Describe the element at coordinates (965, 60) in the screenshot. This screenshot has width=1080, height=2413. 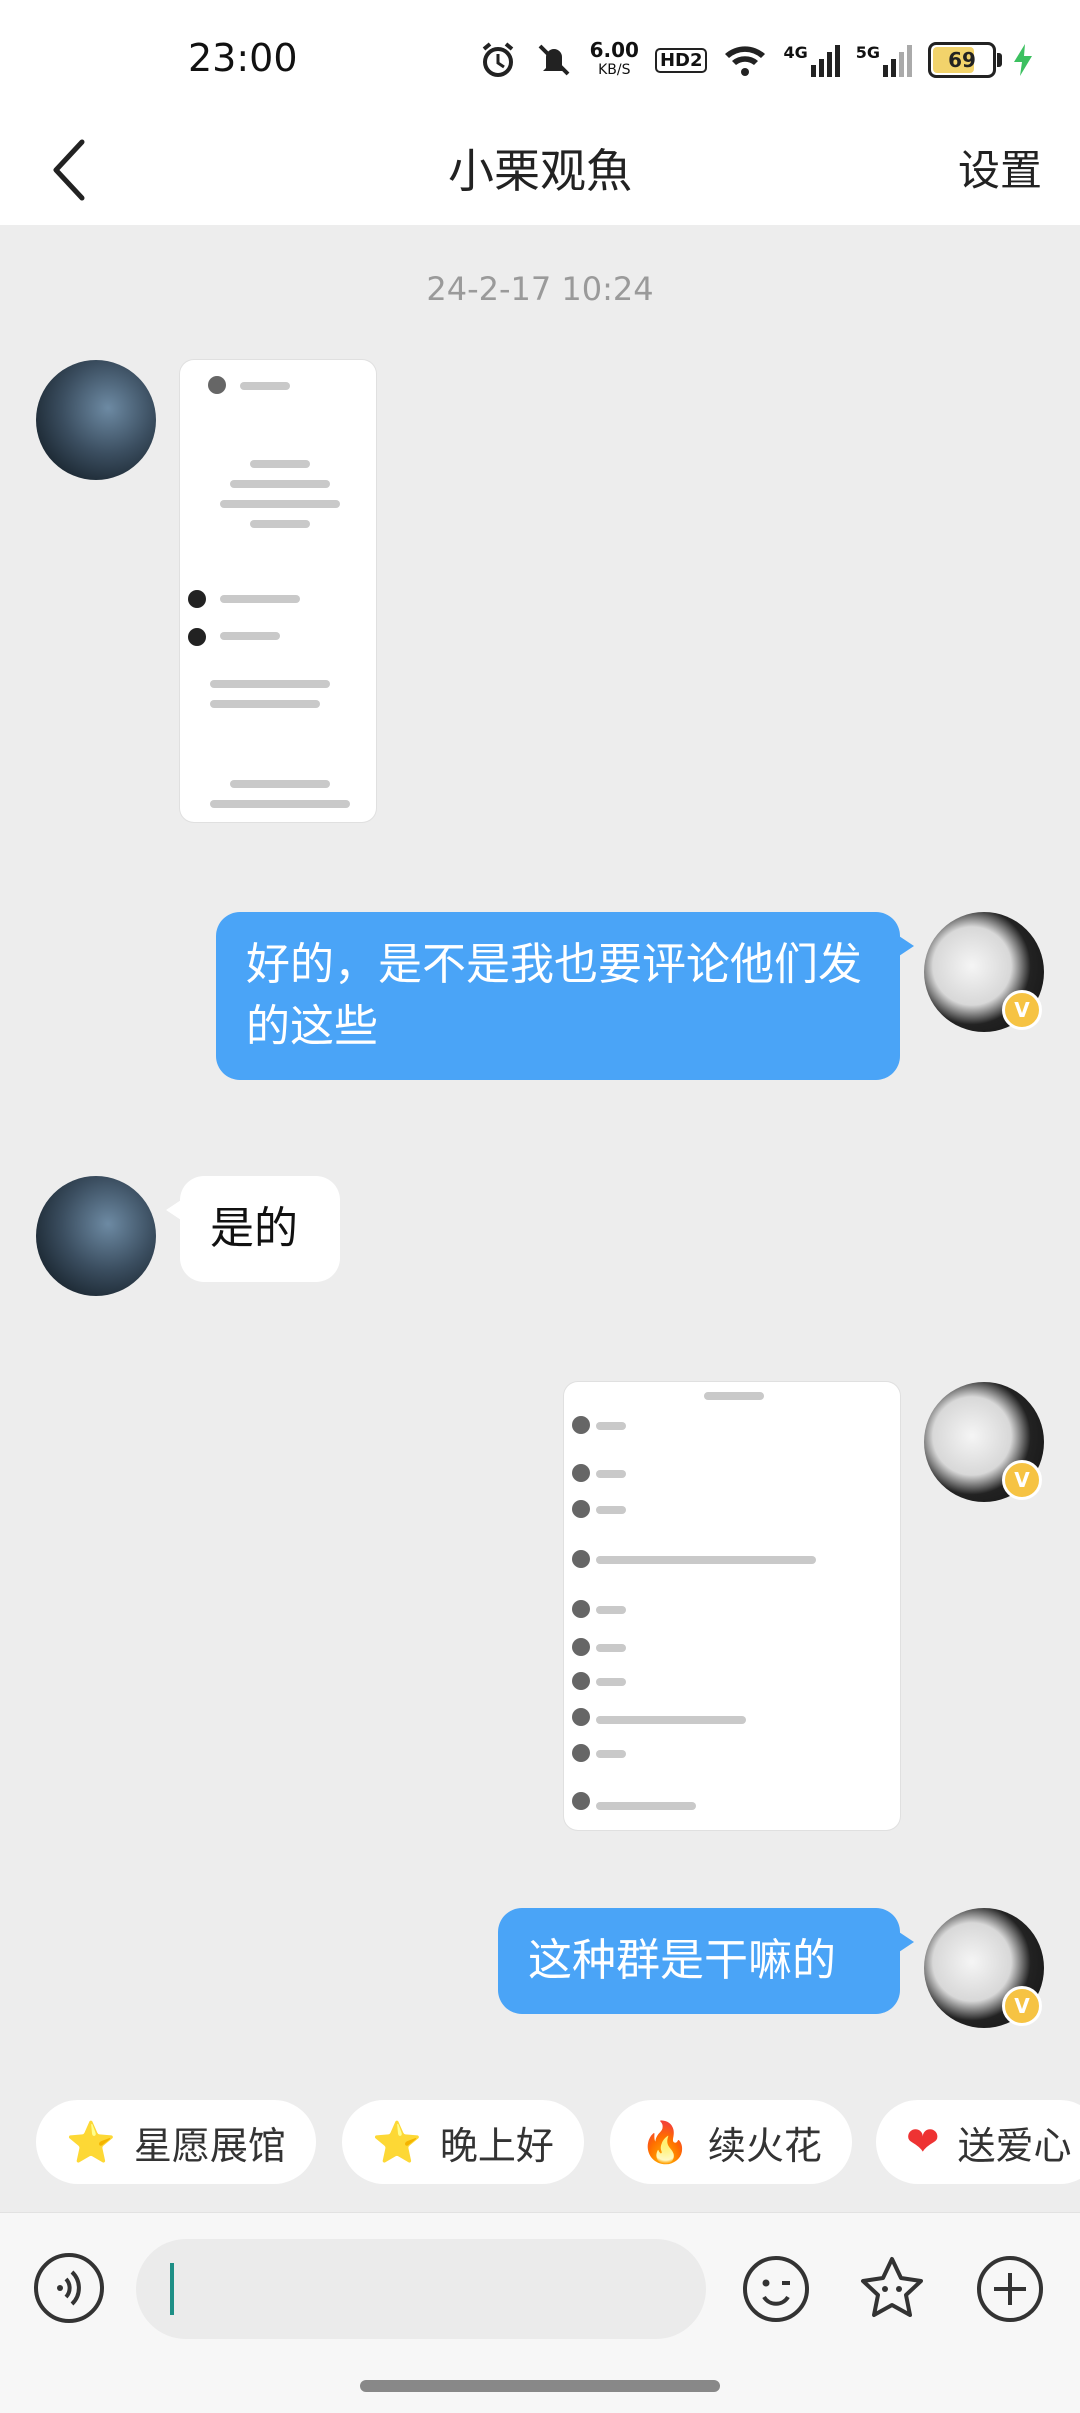
I see `battery-icon: 69` at that location.